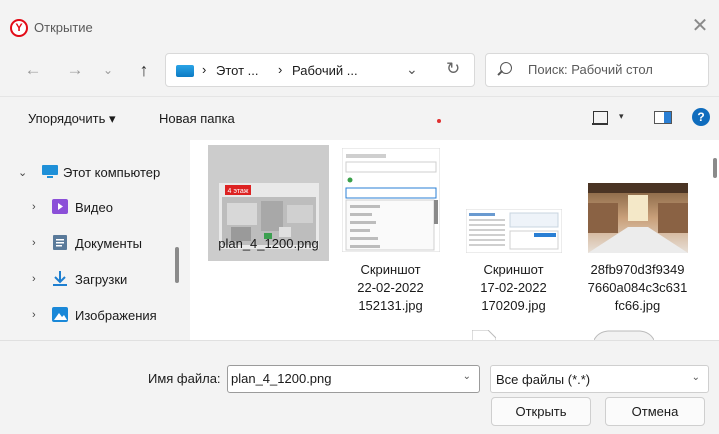 The image size is (719, 434). What do you see at coordinates (637, 287) in the screenshot?
I see `file-name-line: 7660a084c3c631` at bounding box center [637, 287].